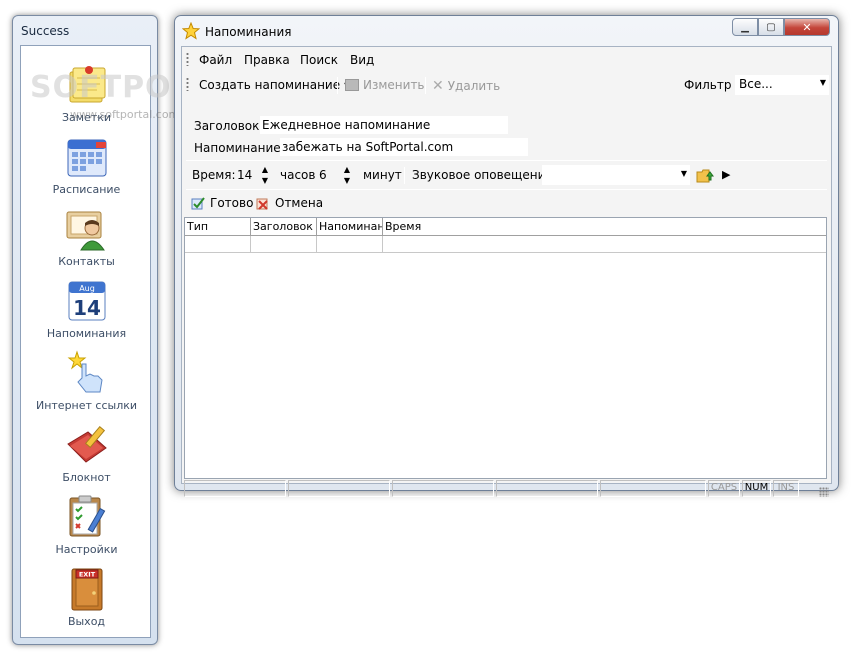 The width and height of the screenshot is (856, 653). I want to click on menu-bar: Файл Правка Поиск Вид, so click(506, 59).